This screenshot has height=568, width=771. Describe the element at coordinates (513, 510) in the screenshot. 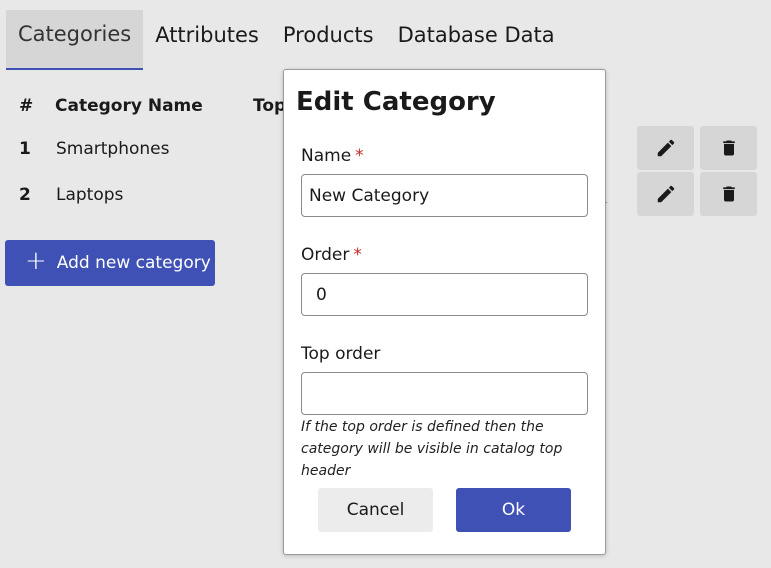

I see `ok-button: Ok` at that location.